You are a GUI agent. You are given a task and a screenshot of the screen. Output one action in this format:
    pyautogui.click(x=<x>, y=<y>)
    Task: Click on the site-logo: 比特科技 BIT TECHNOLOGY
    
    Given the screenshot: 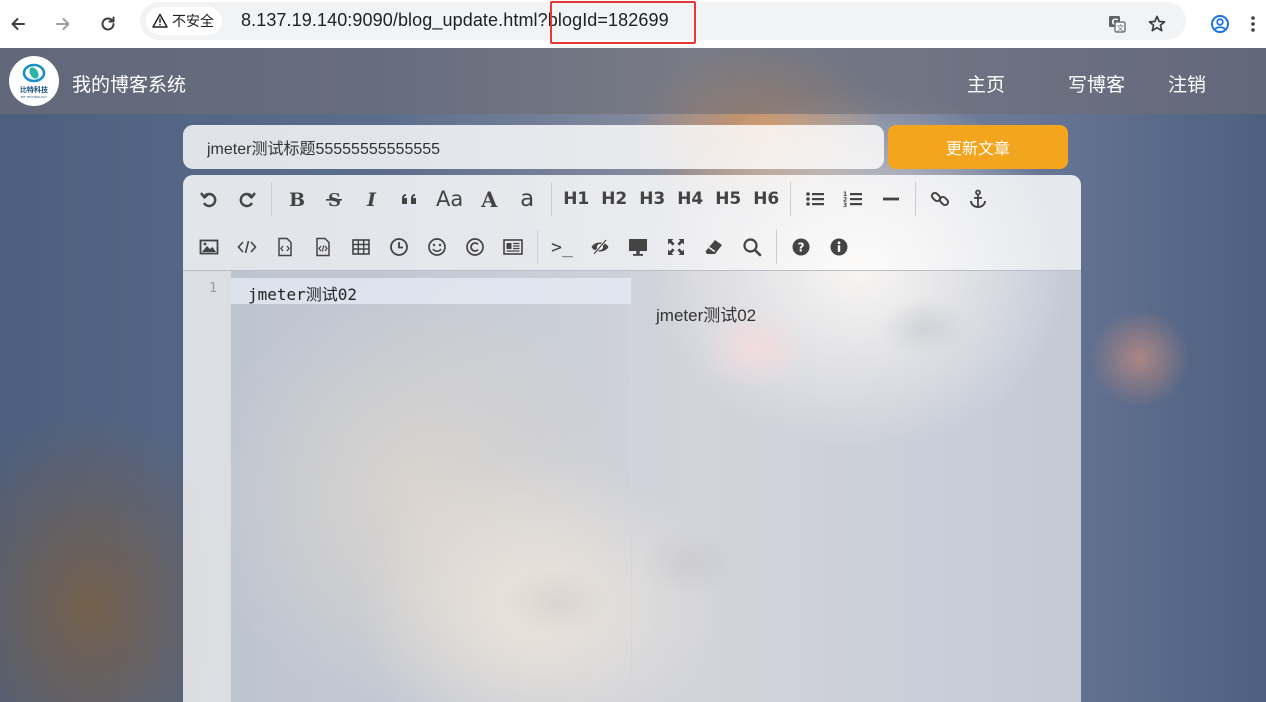 What is the action you would take?
    pyautogui.click(x=34, y=81)
    